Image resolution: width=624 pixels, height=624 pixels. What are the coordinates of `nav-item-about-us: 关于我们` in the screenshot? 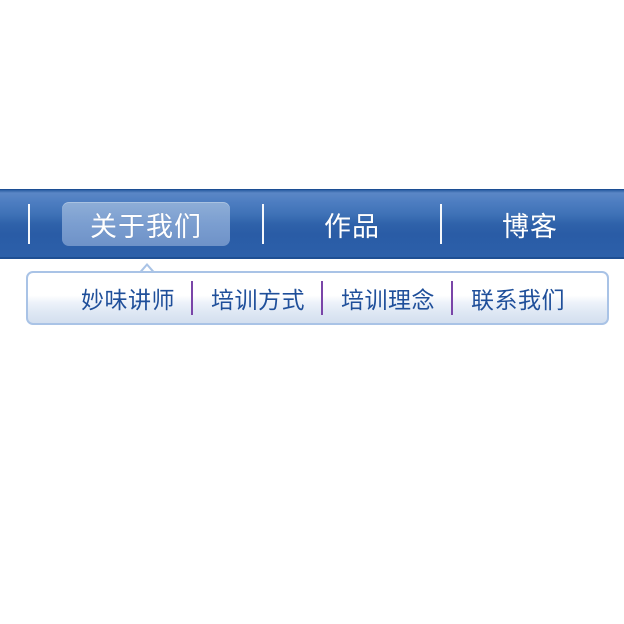 It's located at (146, 224).